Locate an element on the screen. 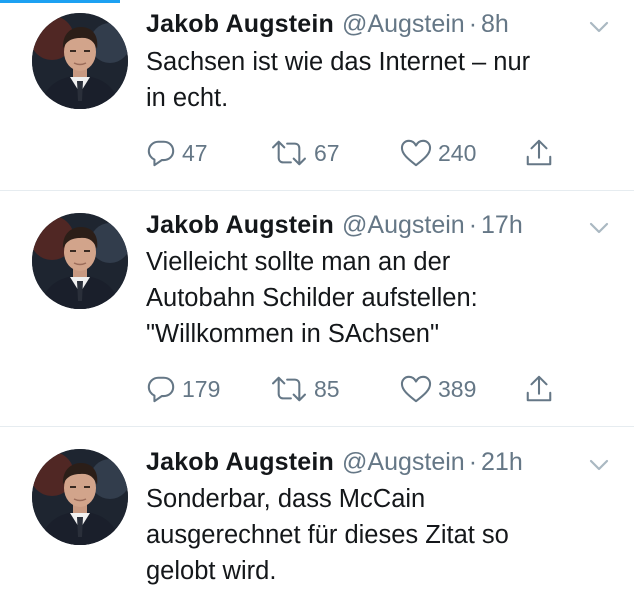  tweet-text-line: Sonderbar, dass McCain is located at coordinates (286, 499).